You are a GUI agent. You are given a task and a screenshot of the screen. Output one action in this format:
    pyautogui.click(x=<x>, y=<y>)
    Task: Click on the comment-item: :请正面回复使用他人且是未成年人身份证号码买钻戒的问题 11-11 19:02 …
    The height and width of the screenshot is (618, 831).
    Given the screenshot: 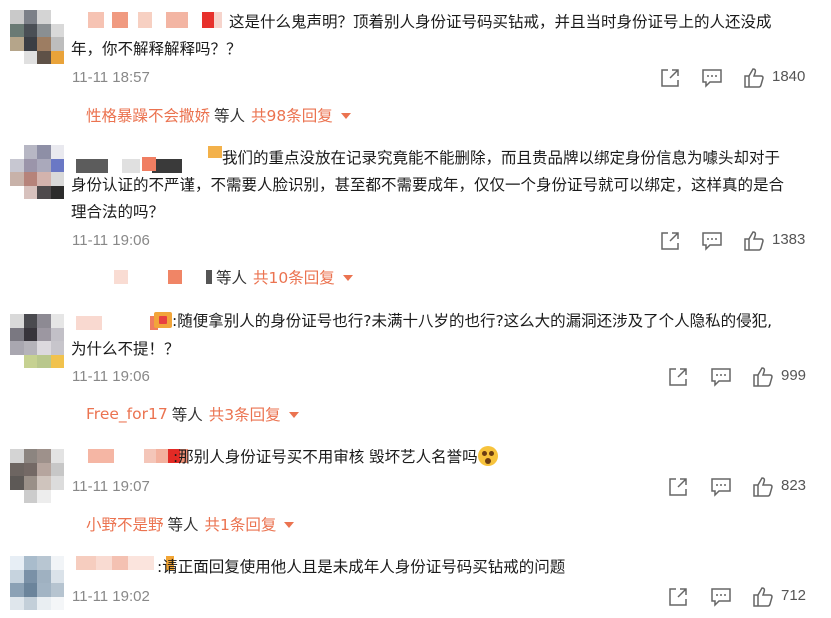 What is the action you would take?
    pyautogui.click(x=415, y=583)
    